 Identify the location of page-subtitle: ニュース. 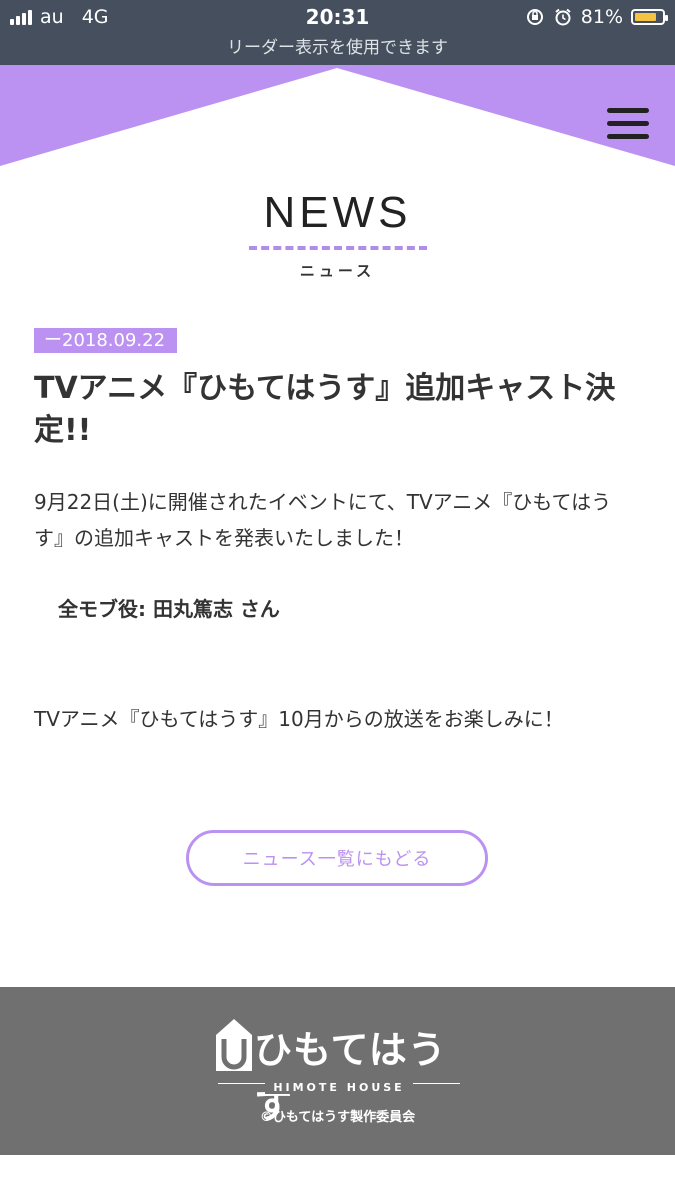
(337, 271).